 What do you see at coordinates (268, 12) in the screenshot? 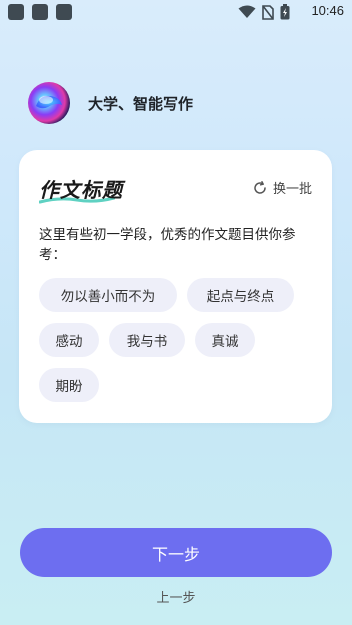
I see `no-sim-icon` at bounding box center [268, 12].